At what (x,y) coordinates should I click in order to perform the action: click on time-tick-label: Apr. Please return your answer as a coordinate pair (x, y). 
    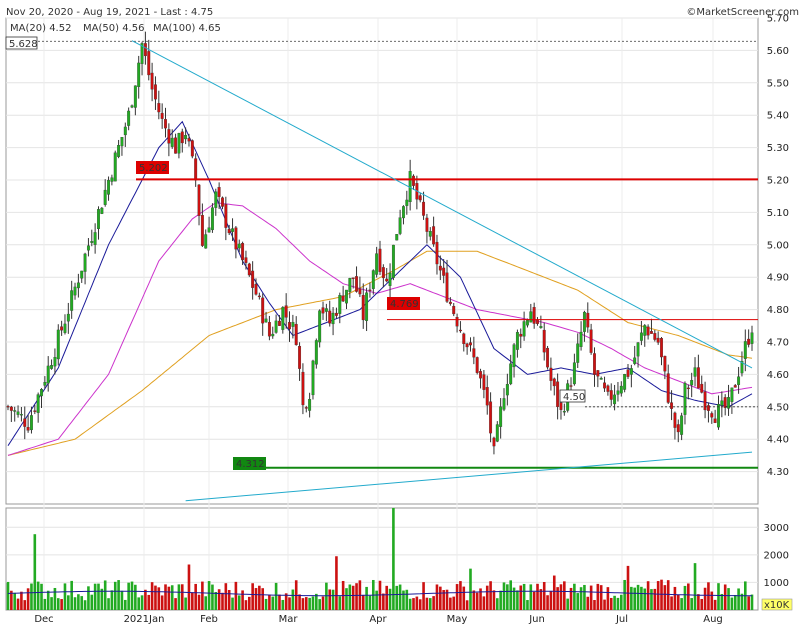
    Looking at the image, I should click on (378, 619).